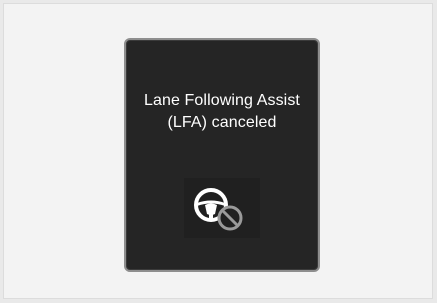 This screenshot has height=303, width=437. Describe the element at coordinates (230, 218) in the screenshot. I see `cancel-icon` at that location.